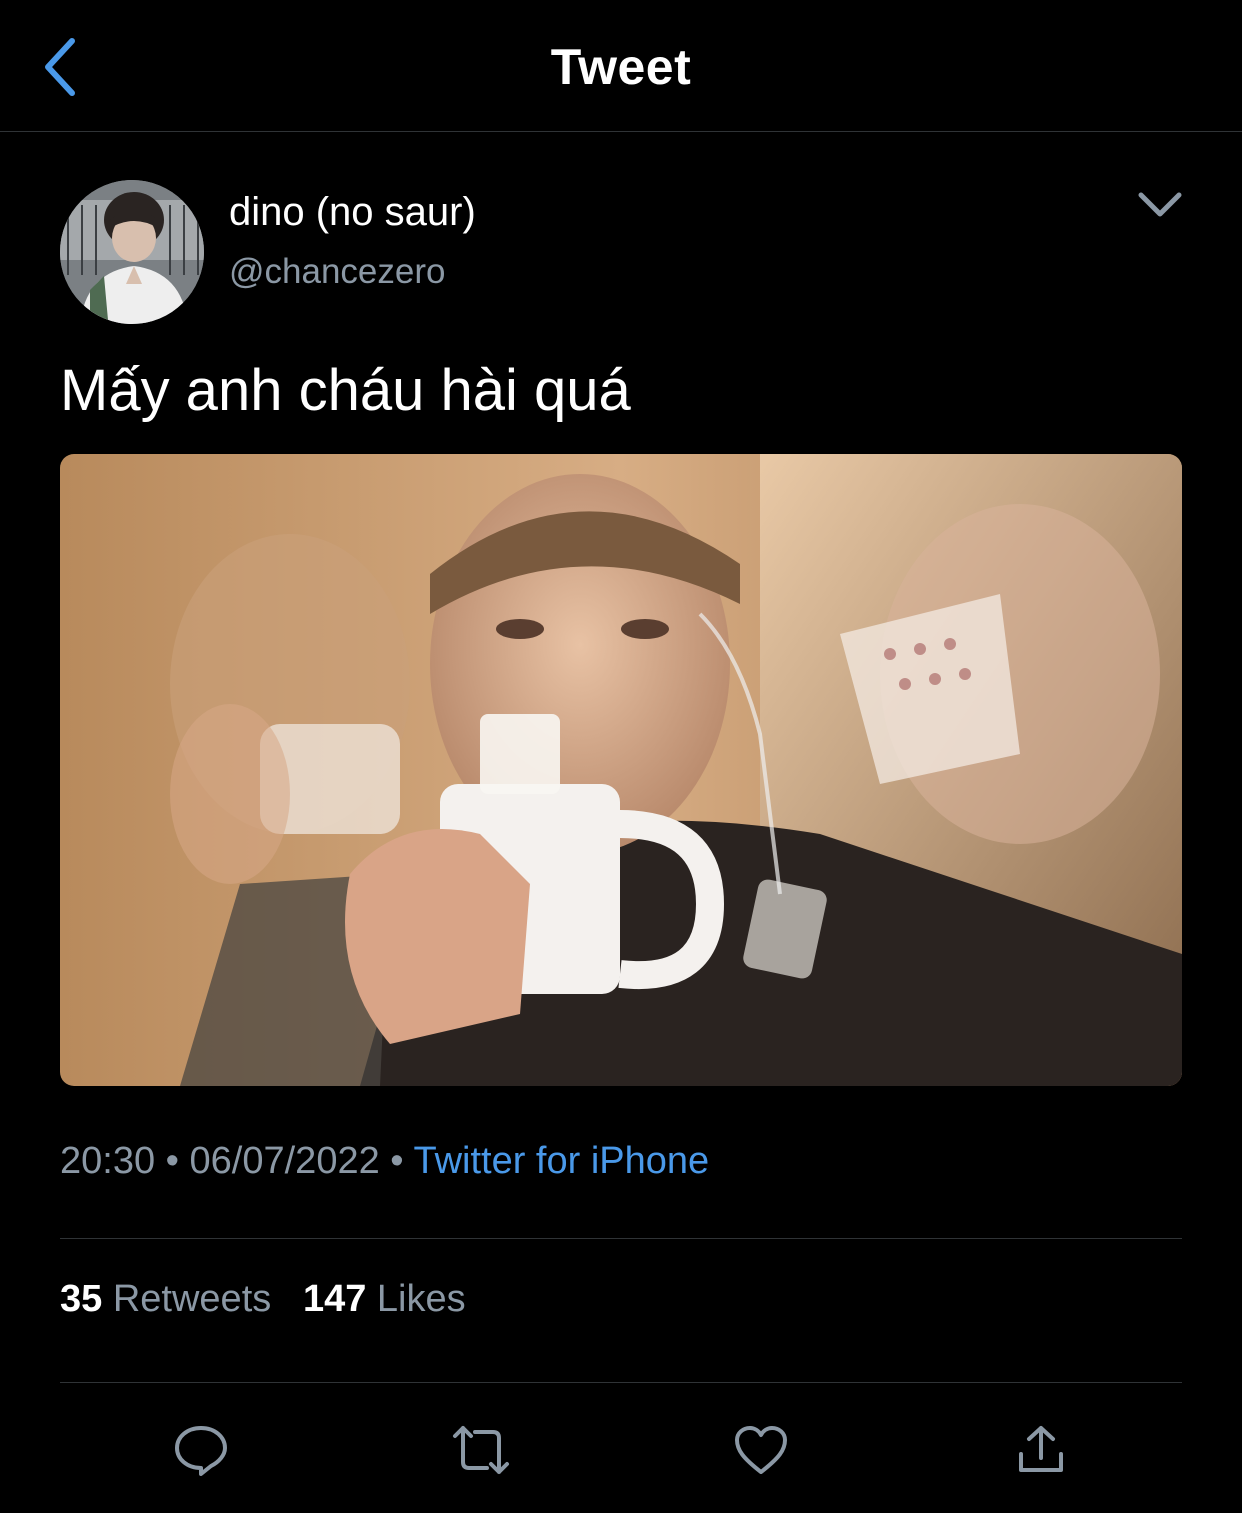 The height and width of the screenshot is (1513, 1242). I want to click on retweets-label: Retweets, so click(192, 1299).